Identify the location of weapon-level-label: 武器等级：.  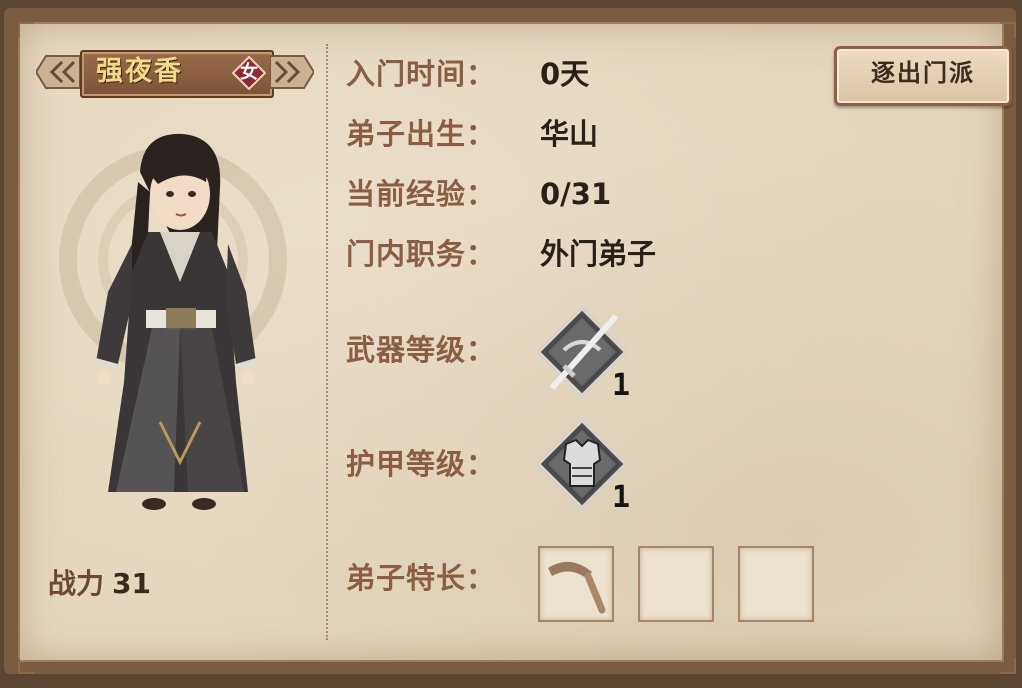
(421, 350).